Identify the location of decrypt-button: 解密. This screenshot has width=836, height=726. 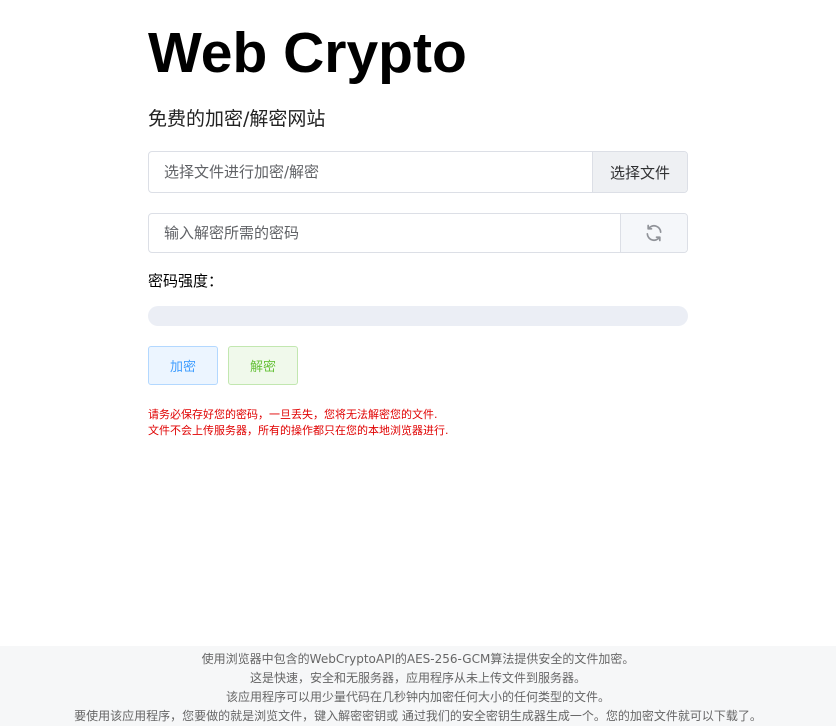
(263, 365).